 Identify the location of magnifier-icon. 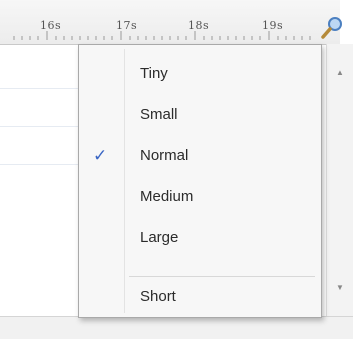
(331, 29).